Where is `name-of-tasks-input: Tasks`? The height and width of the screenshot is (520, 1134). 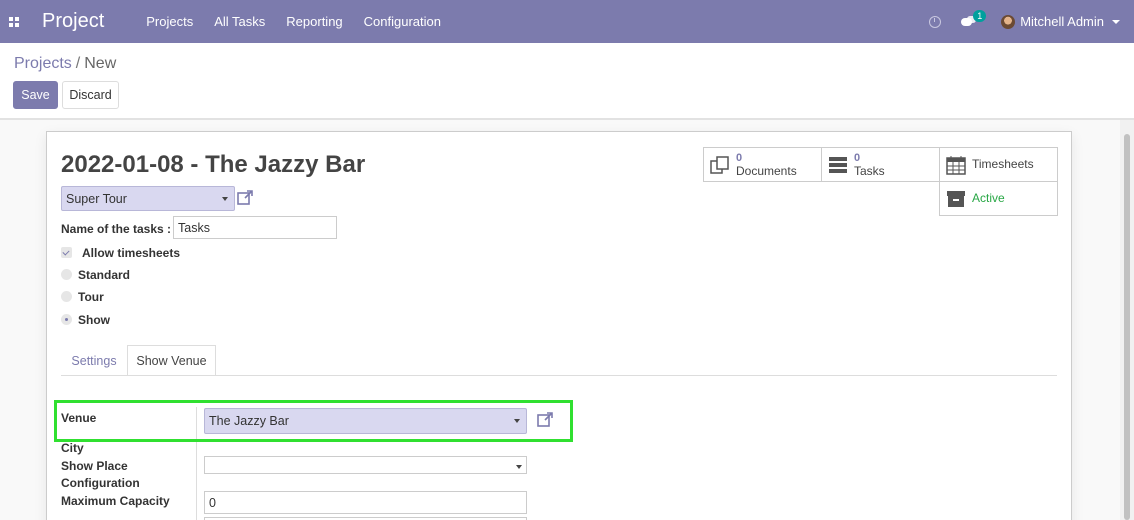
name-of-tasks-input: Tasks is located at coordinates (255, 227).